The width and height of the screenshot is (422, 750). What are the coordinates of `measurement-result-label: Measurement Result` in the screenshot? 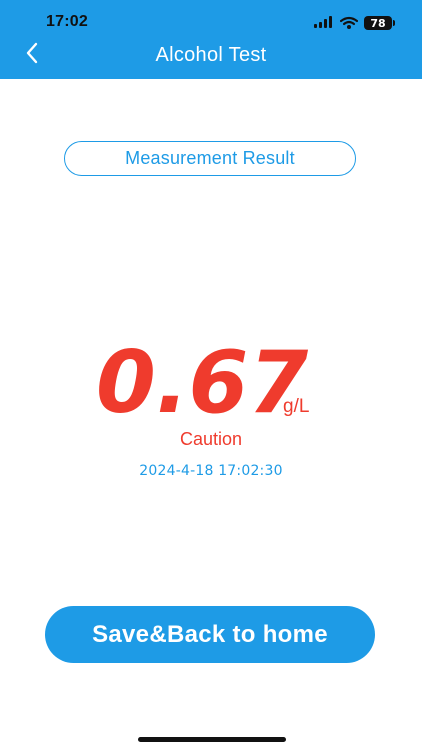 It's located at (210, 158).